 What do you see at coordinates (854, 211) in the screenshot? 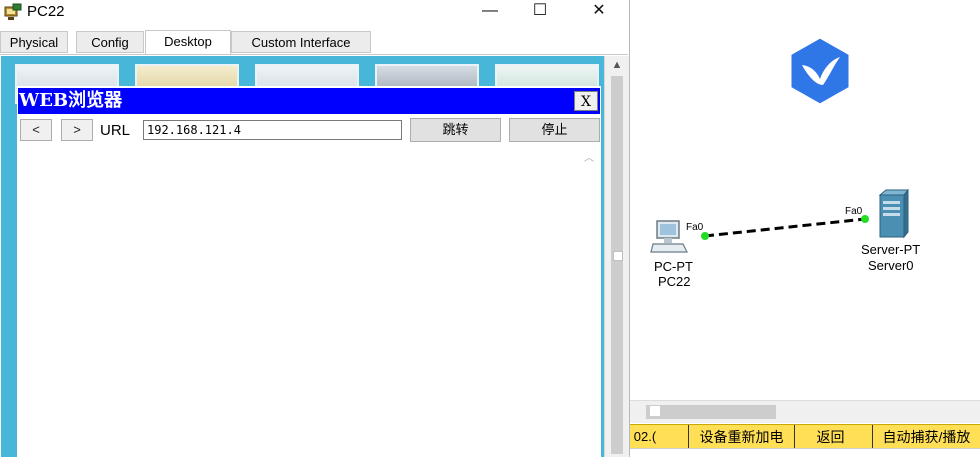
I see `server-port-label: Fa0` at bounding box center [854, 211].